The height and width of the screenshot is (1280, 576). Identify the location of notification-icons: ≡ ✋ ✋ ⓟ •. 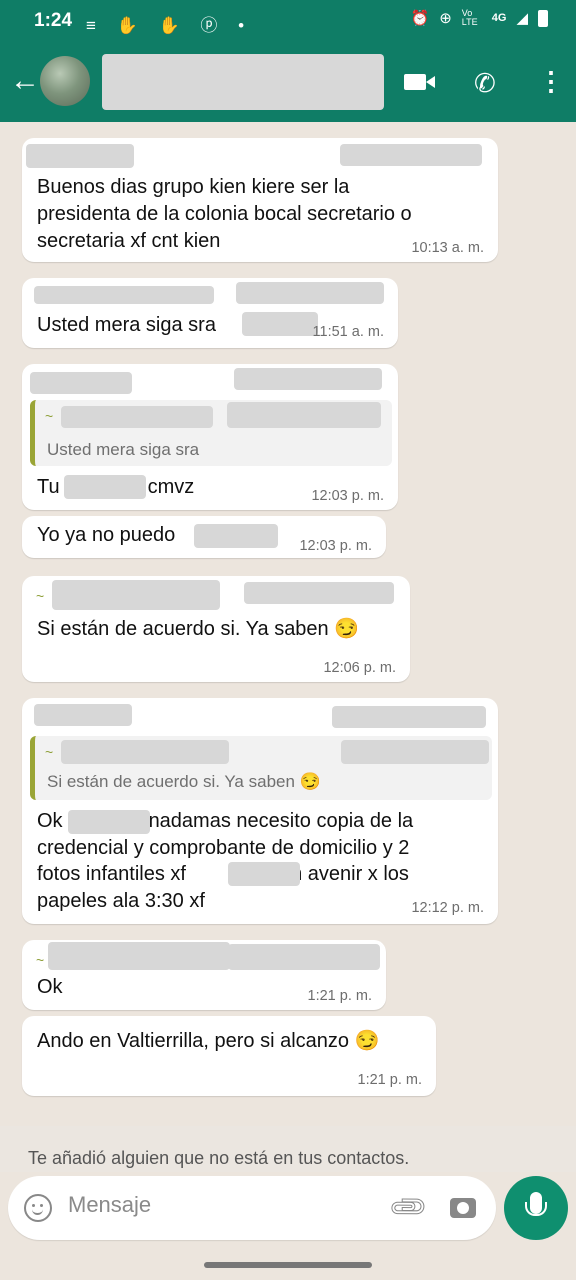
(169, 25).